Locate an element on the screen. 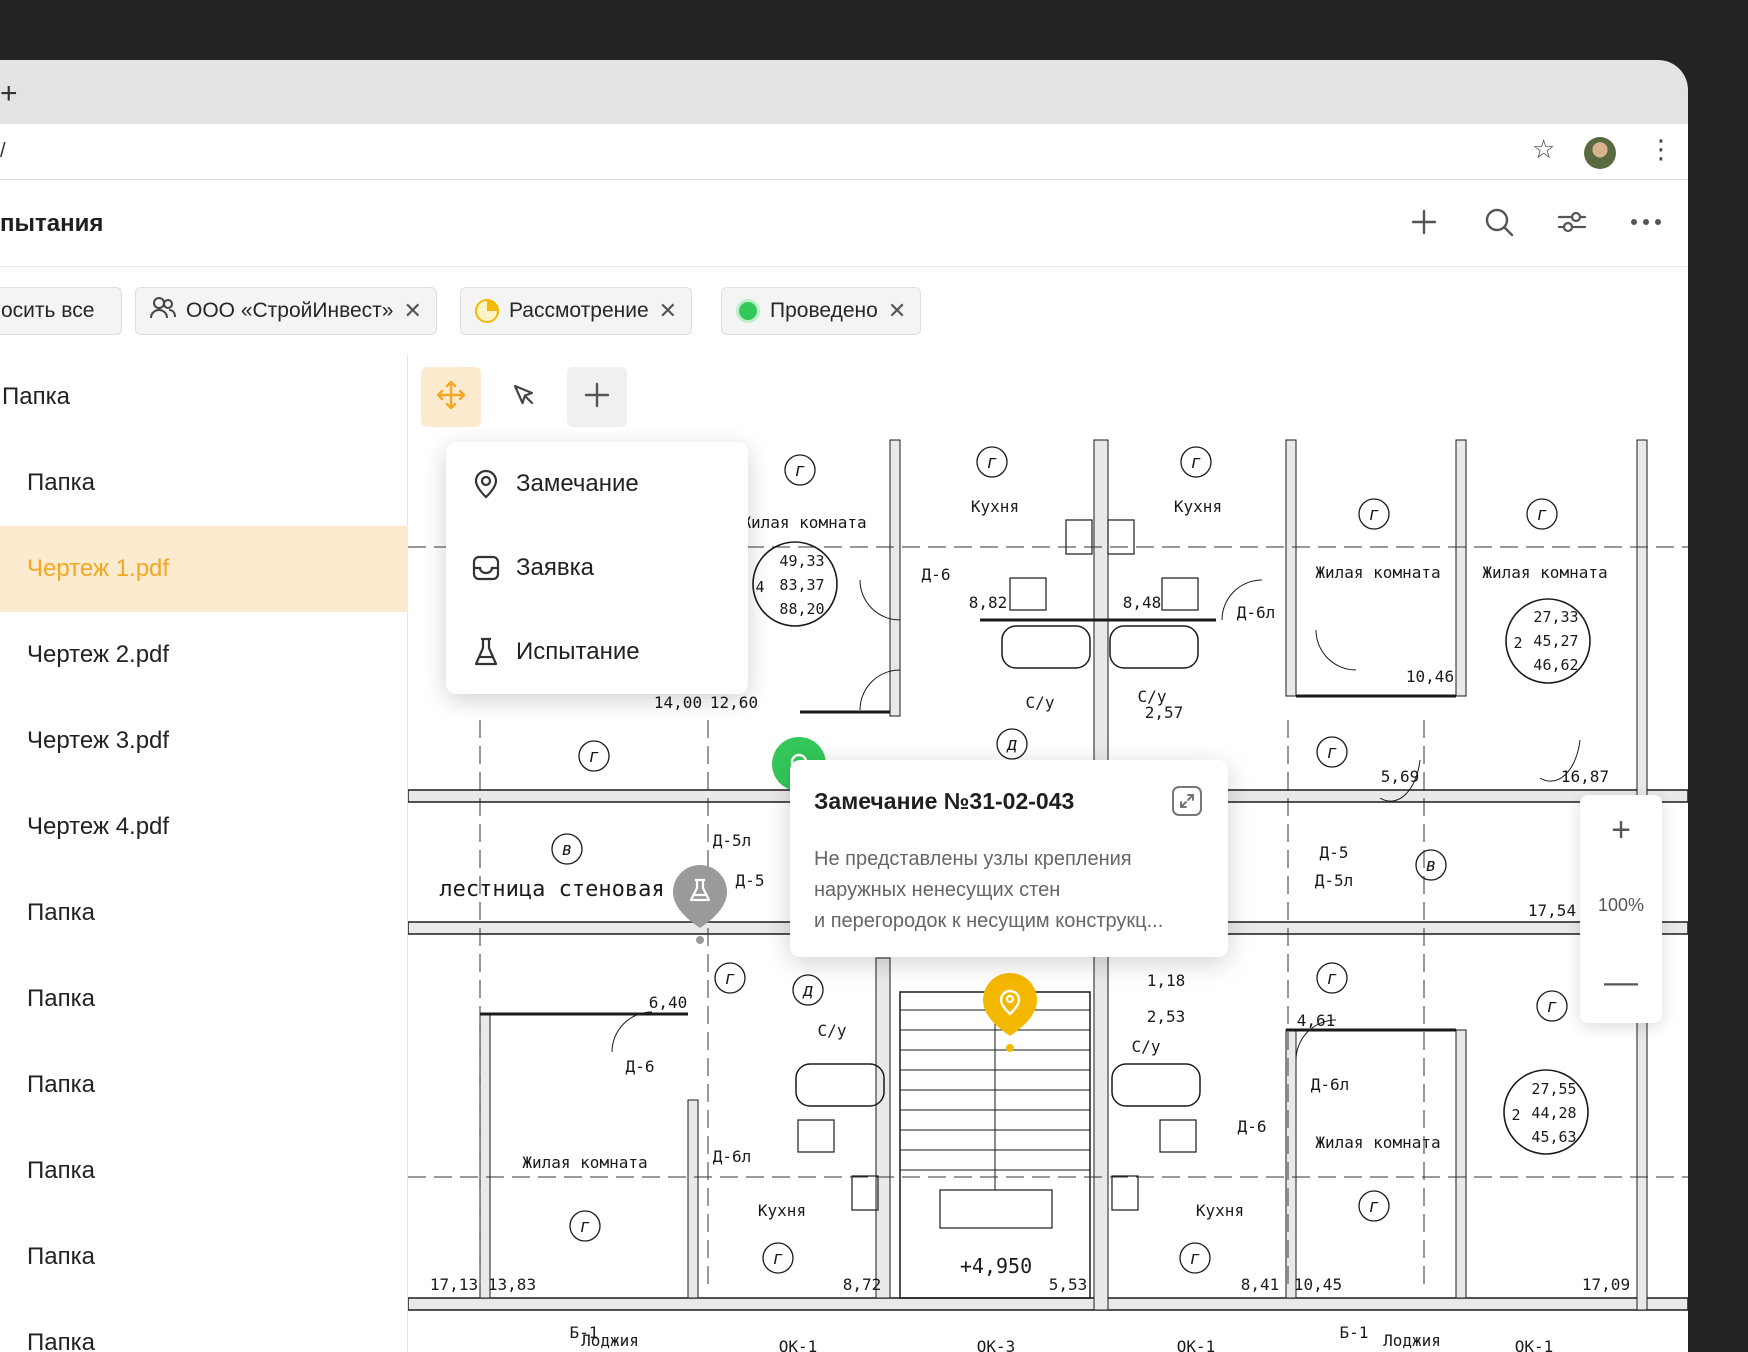 This screenshot has width=1748, height=1352. status-review-icon is located at coordinates (487, 311).